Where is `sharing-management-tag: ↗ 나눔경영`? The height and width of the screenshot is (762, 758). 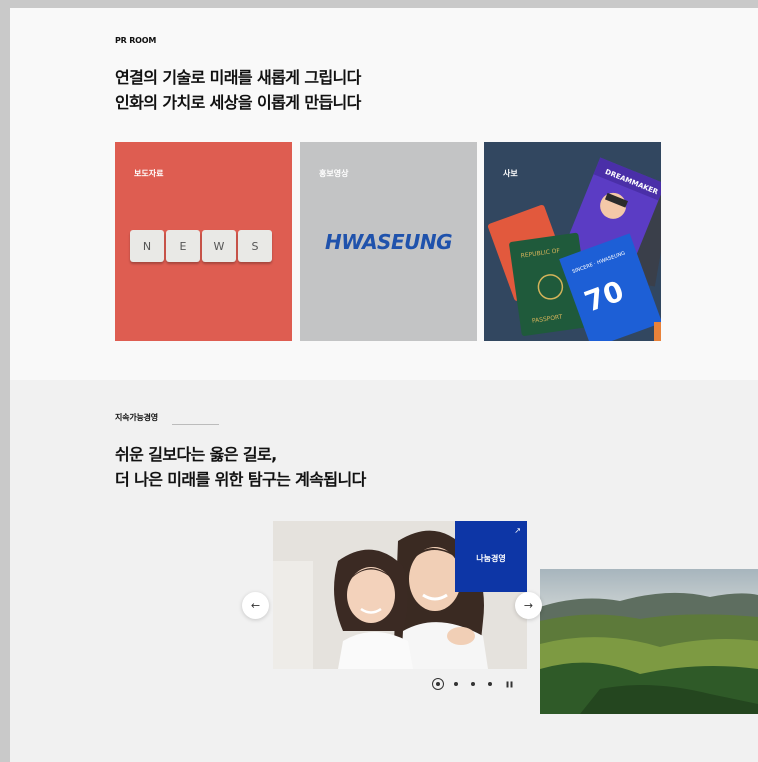
sharing-management-tag: ↗ 나눔경영 is located at coordinates (491, 556).